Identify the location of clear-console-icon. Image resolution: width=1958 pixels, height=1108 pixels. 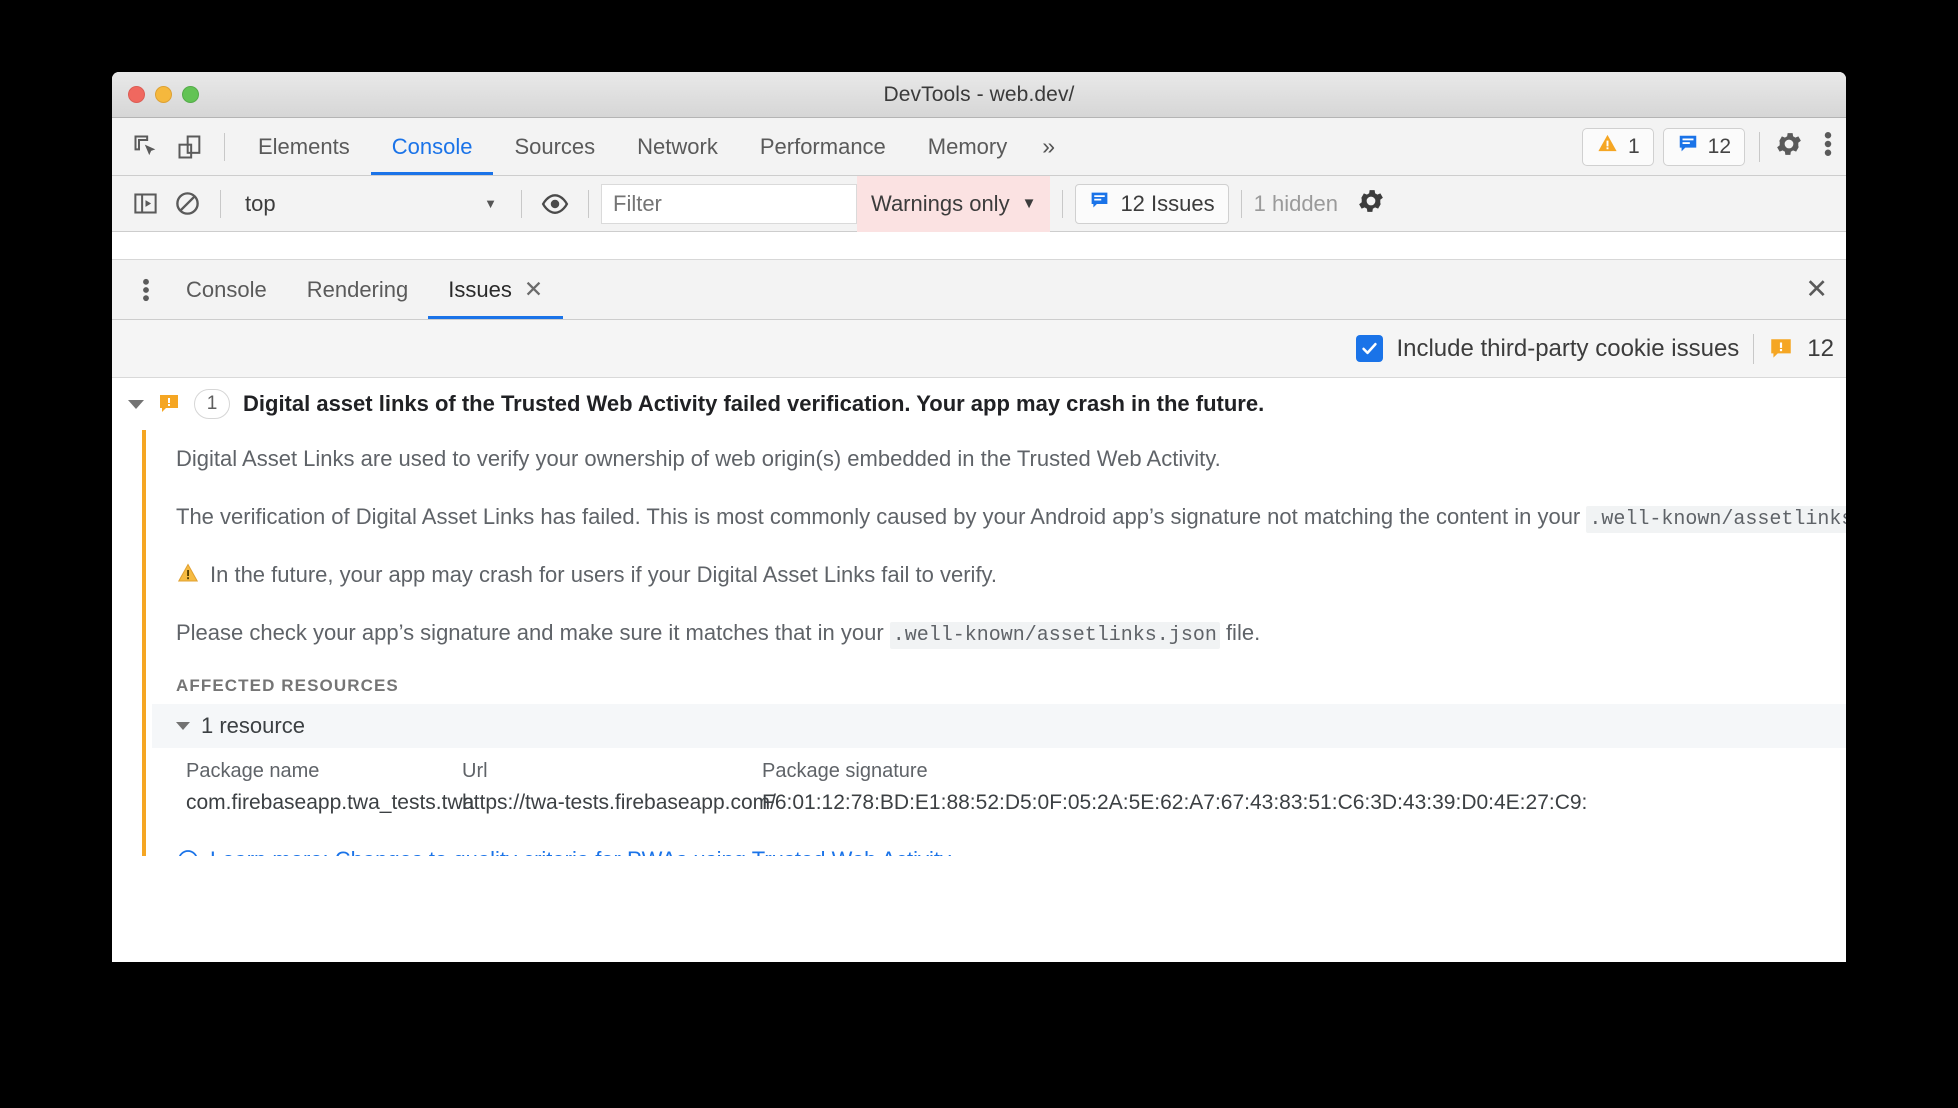
(187, 204).